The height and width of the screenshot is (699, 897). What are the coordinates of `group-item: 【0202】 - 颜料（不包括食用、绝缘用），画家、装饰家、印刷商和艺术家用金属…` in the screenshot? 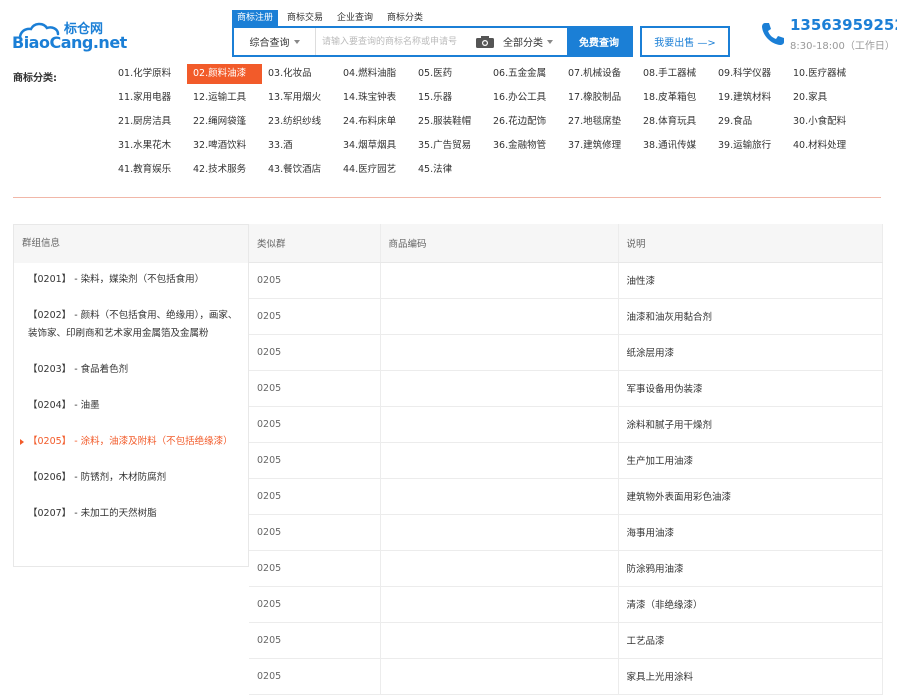 It's located at (131, 326).